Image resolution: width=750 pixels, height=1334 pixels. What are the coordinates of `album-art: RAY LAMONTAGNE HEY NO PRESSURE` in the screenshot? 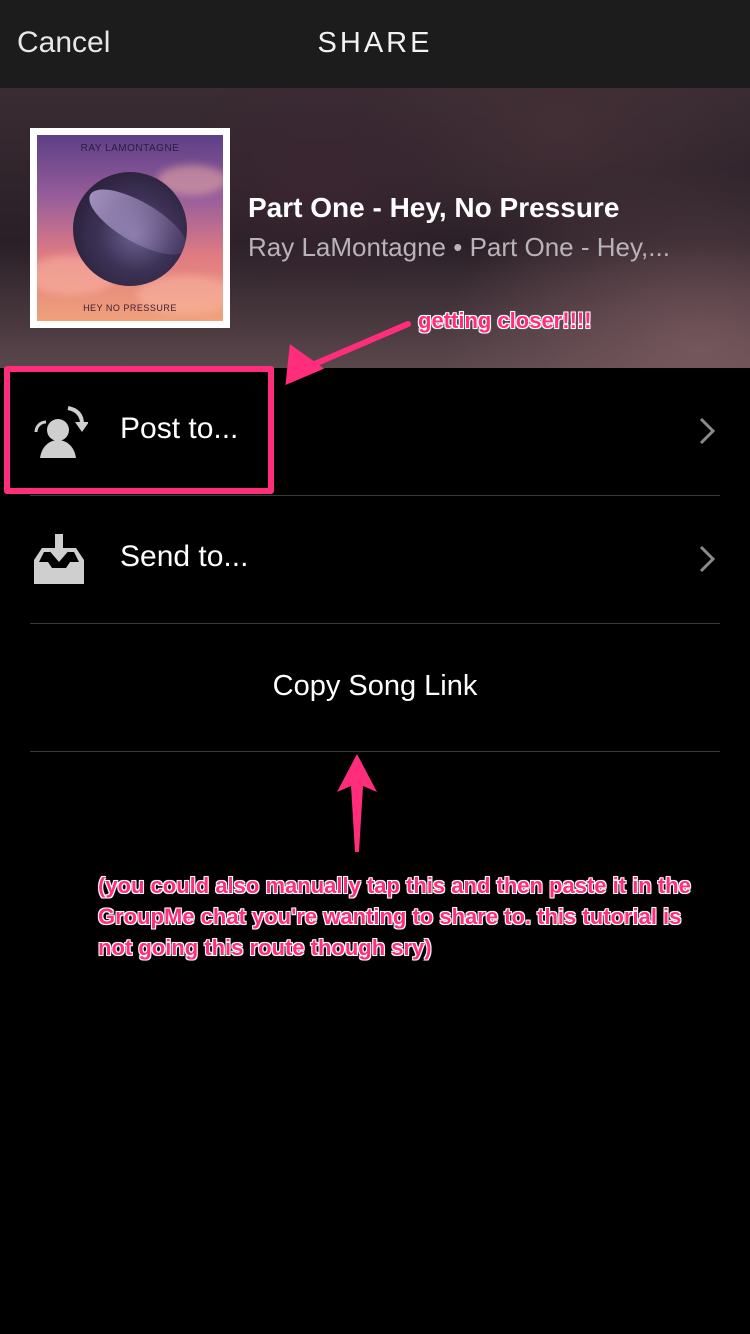 It's located at (130, 228).